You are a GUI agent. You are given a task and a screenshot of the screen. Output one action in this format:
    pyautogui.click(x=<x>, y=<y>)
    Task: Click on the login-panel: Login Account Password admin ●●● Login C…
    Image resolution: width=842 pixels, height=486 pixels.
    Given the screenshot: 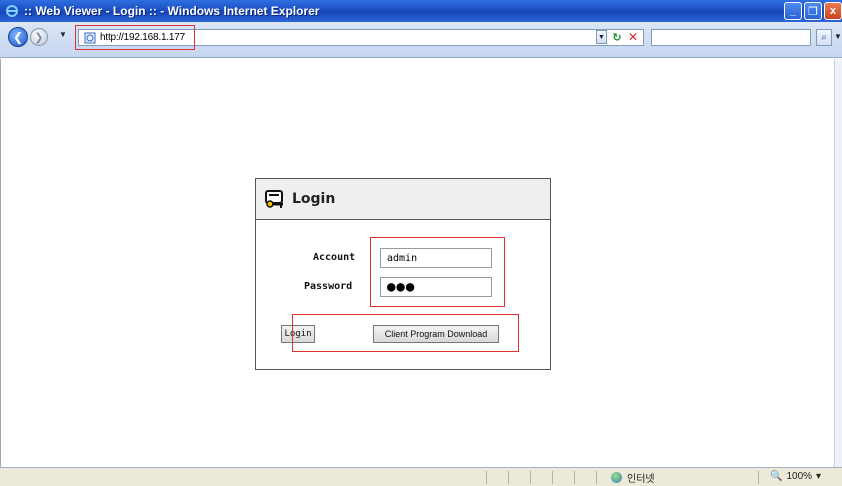 What is the action you would take?
    pyautogui.click(x=403, y=274)
    